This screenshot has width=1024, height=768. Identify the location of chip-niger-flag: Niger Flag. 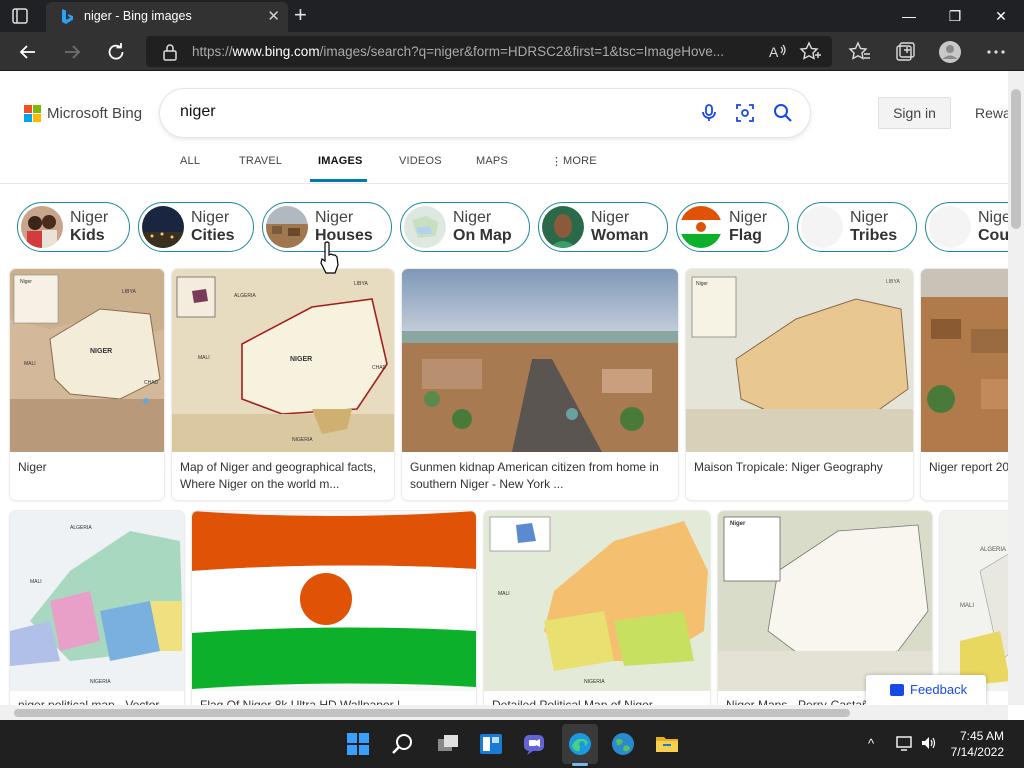
(732, 227).